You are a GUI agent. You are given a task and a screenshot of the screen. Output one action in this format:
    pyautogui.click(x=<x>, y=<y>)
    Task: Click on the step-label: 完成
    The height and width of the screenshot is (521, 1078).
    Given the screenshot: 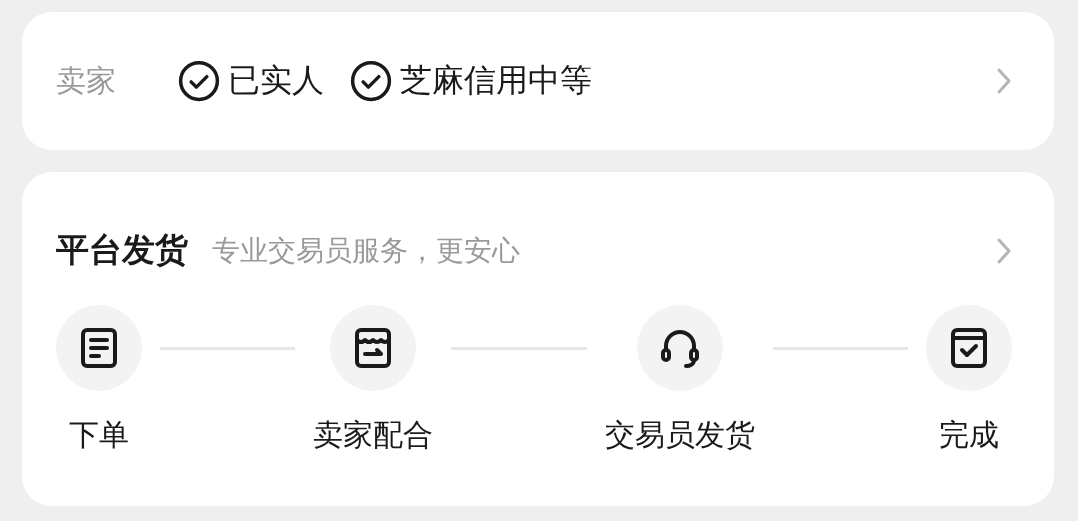 What is the action you would take?
    pyautogui.click(x=969, y=435)
    